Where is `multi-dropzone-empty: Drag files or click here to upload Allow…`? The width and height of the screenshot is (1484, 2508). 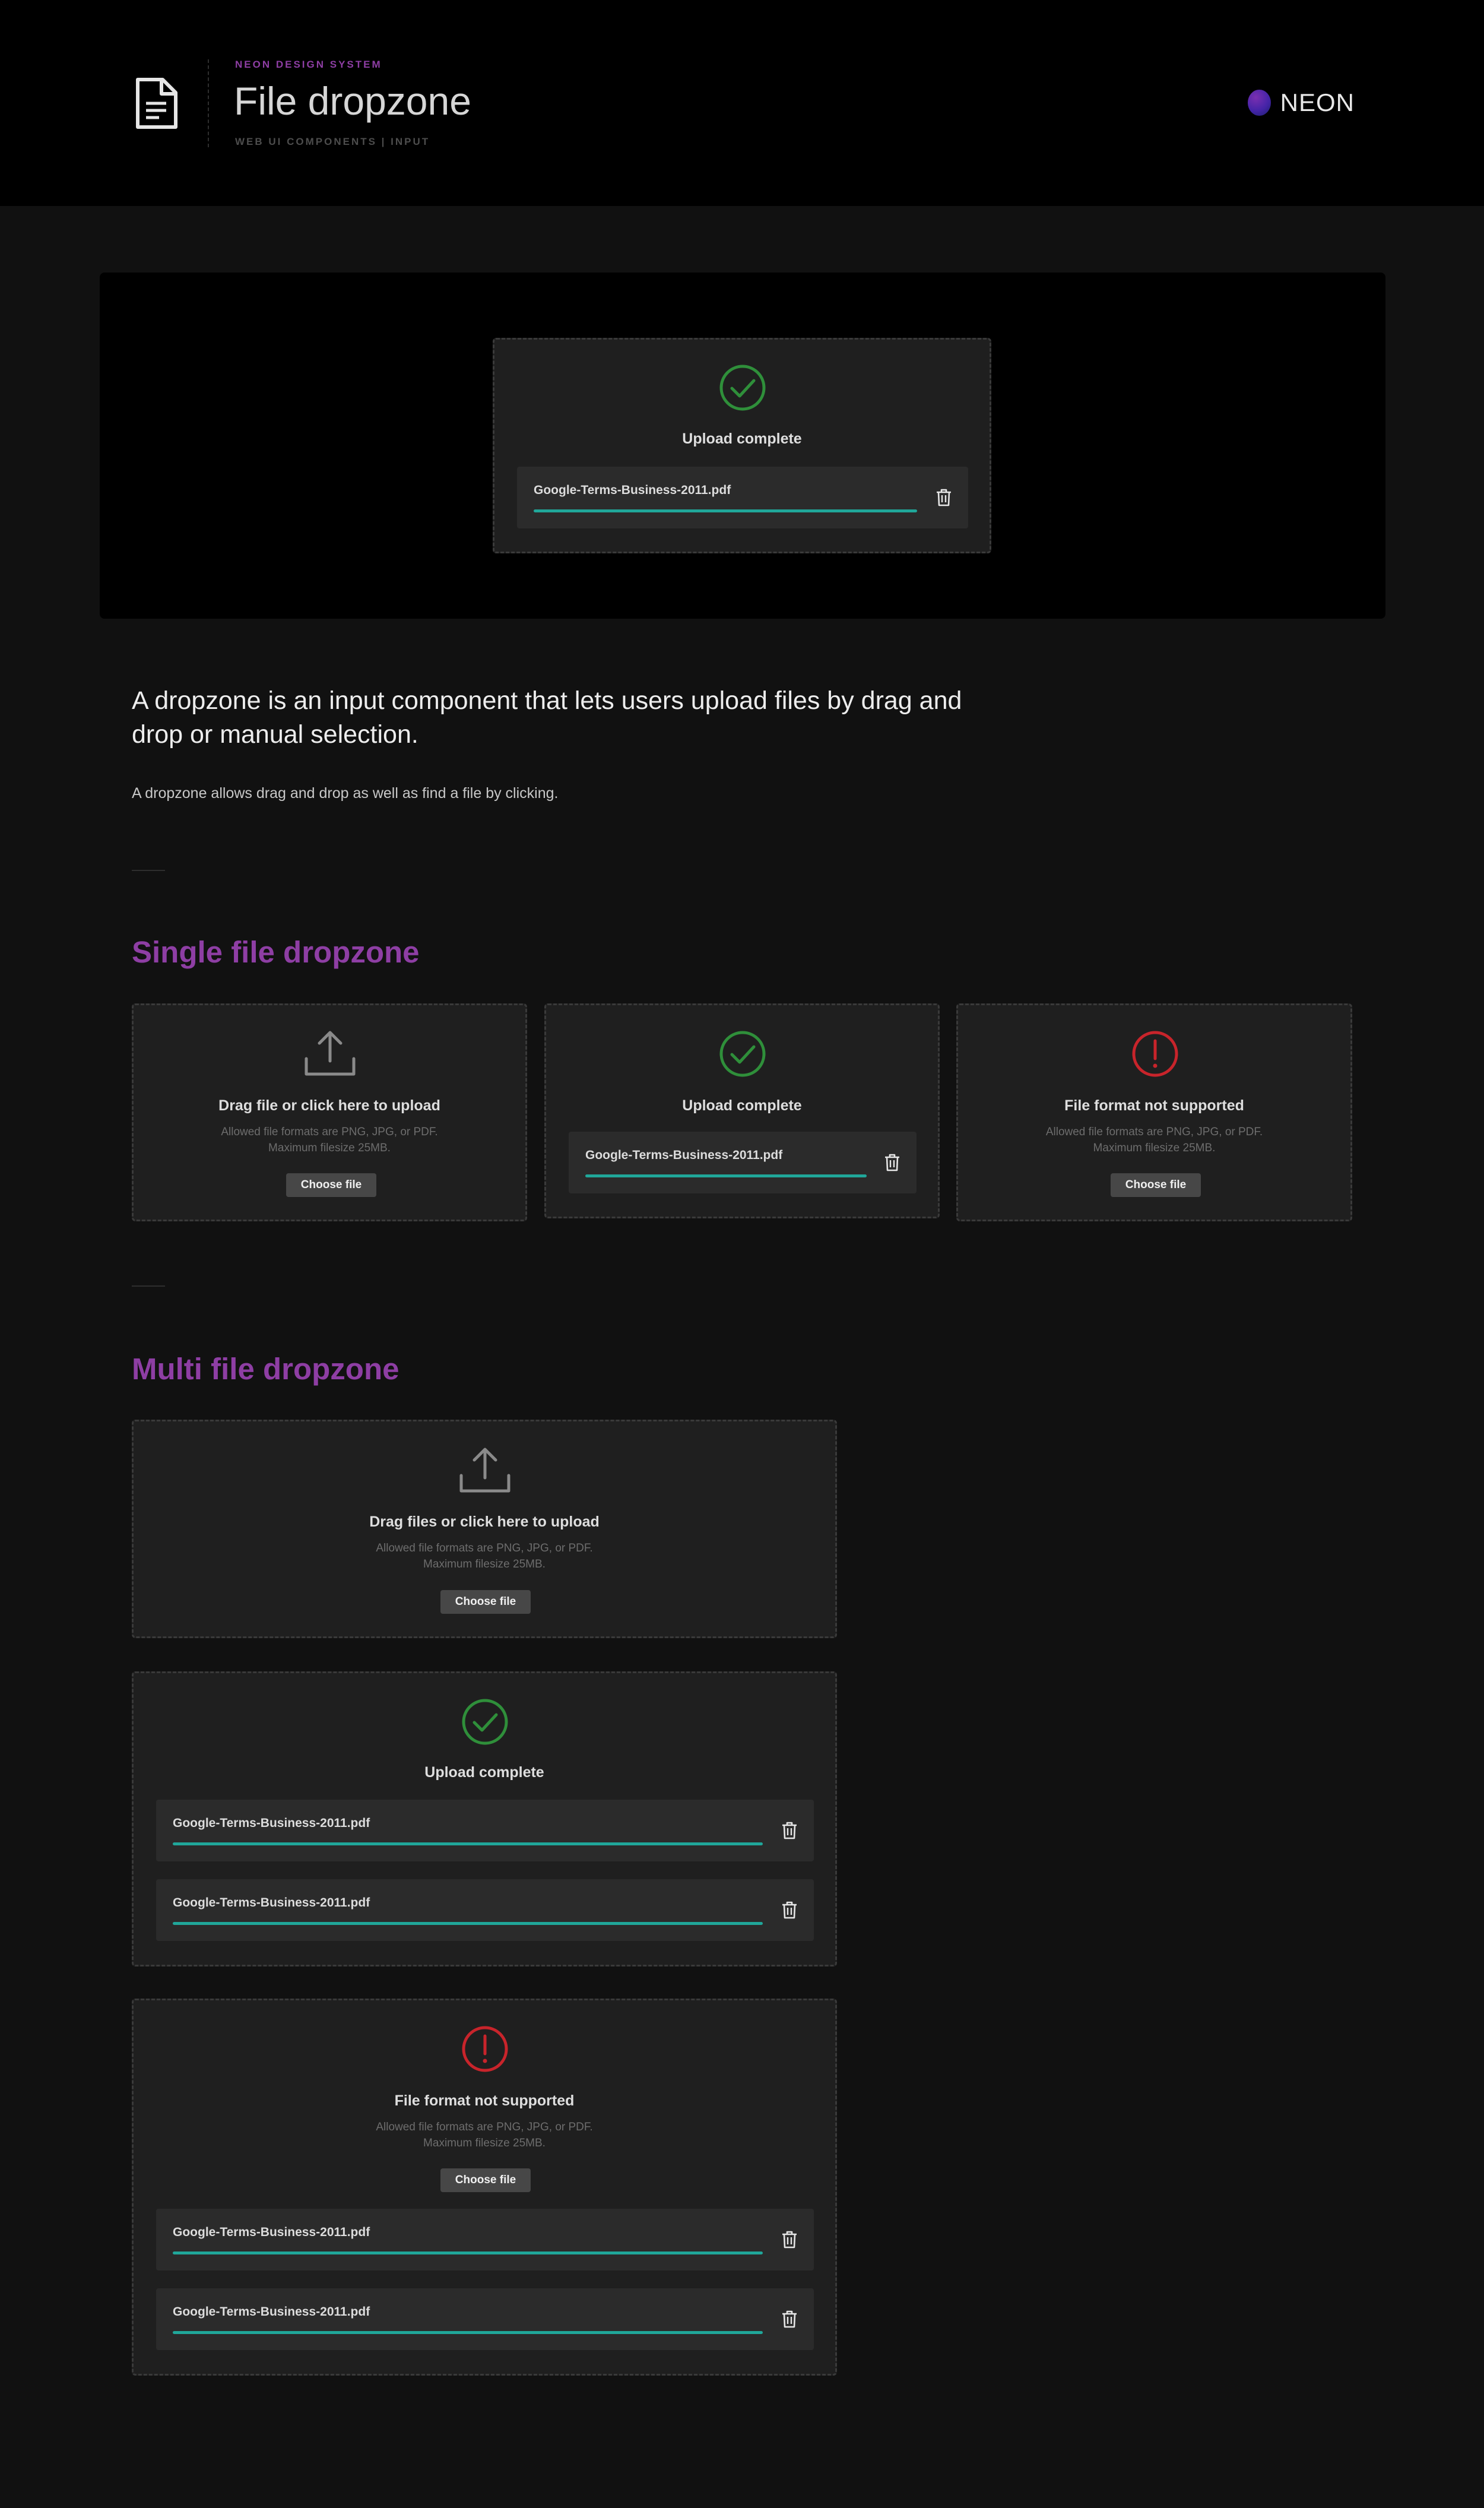
multi-dropzone-empty: Drag files or click here to upload Allow… is located at coordinates (484, 1529).